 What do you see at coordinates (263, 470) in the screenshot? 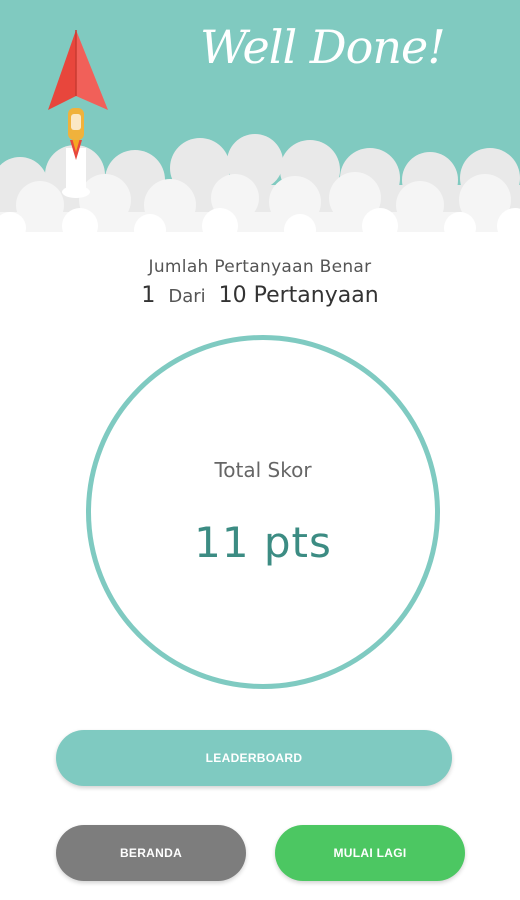
I see `total-score-label: Total Skor` at bounding box center [263, 470].